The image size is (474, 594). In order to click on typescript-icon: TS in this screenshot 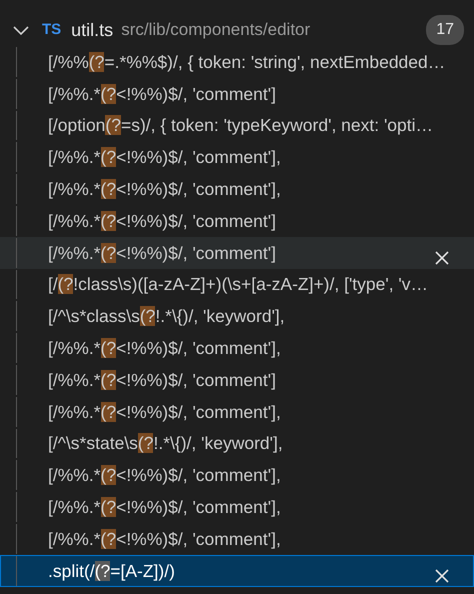, I will do `click(52, 30)`.